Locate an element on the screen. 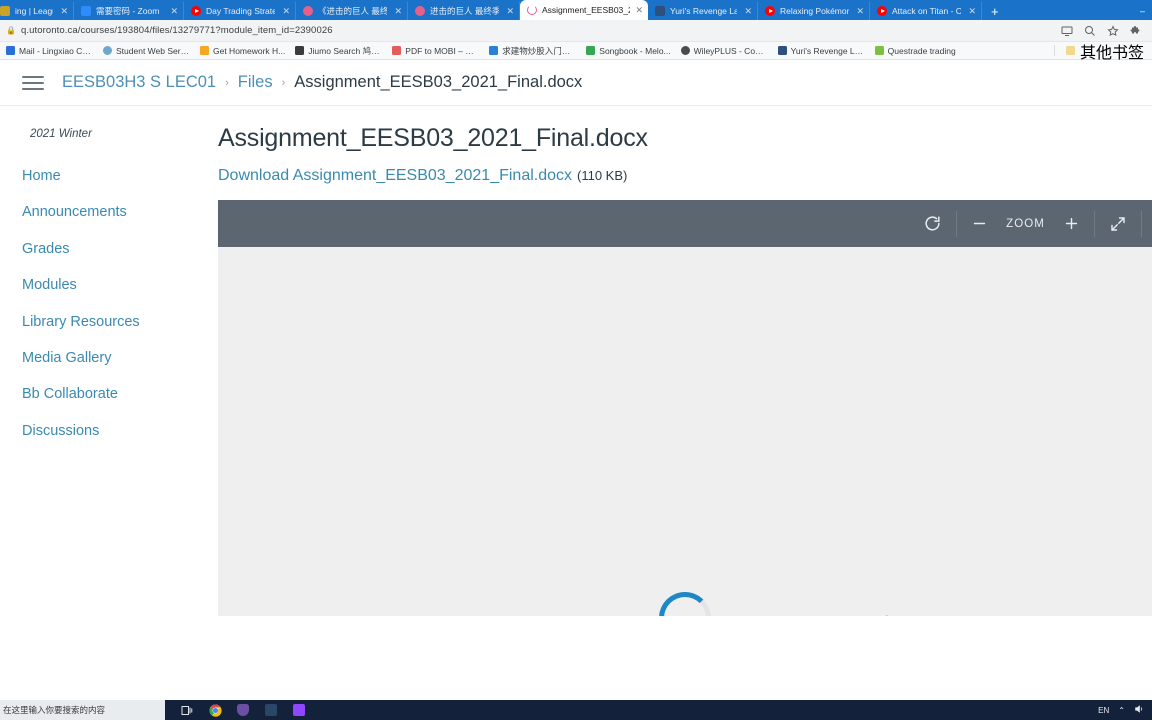 This screenshot has width=1152, height=720. browser-tab: ing | League of ✕ is located at coordinates (37, 11).